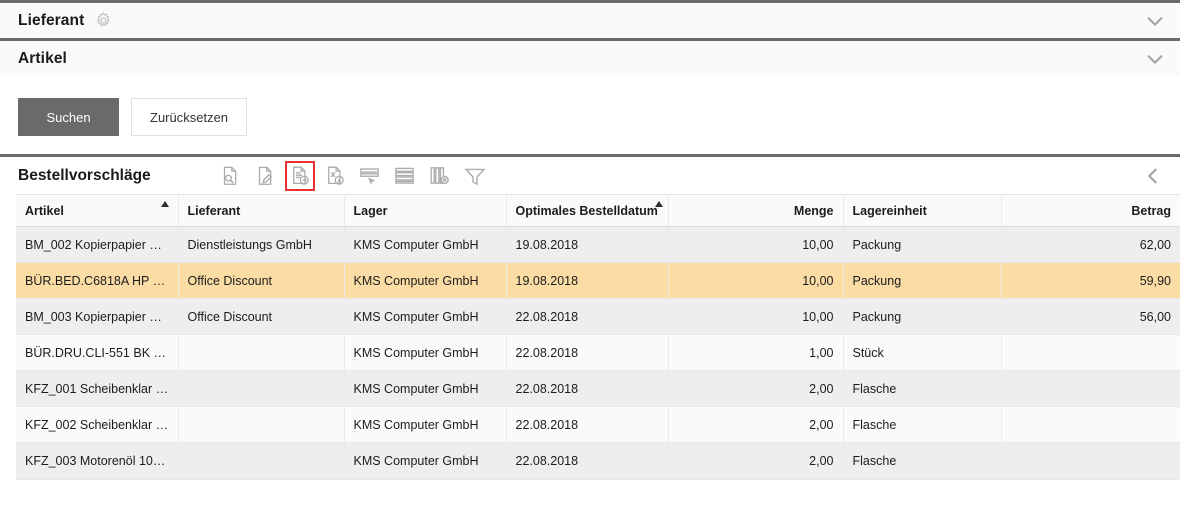 This screenshot has height=516, width=1180. I want to click on section-header-lieferant: Lieferant, so click(590, 19).